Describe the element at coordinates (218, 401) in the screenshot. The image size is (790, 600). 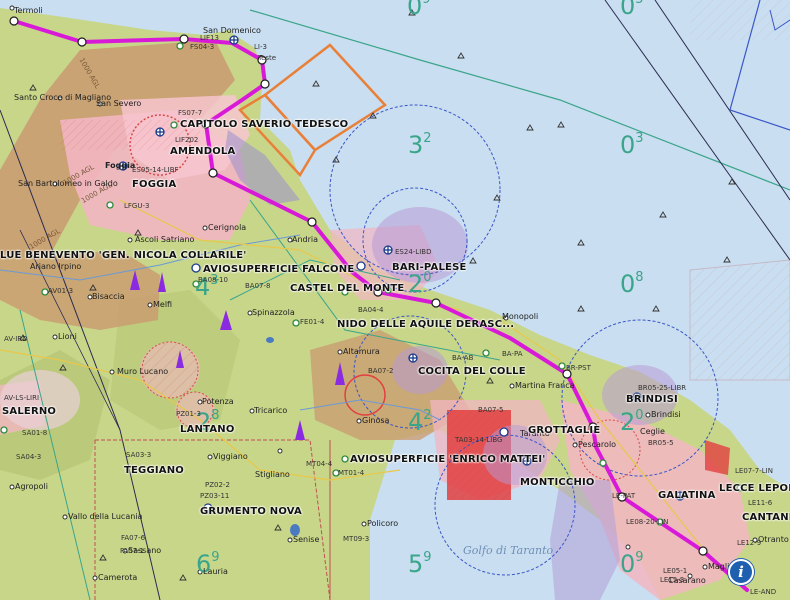
I see `city-label: Potenza` at that location.